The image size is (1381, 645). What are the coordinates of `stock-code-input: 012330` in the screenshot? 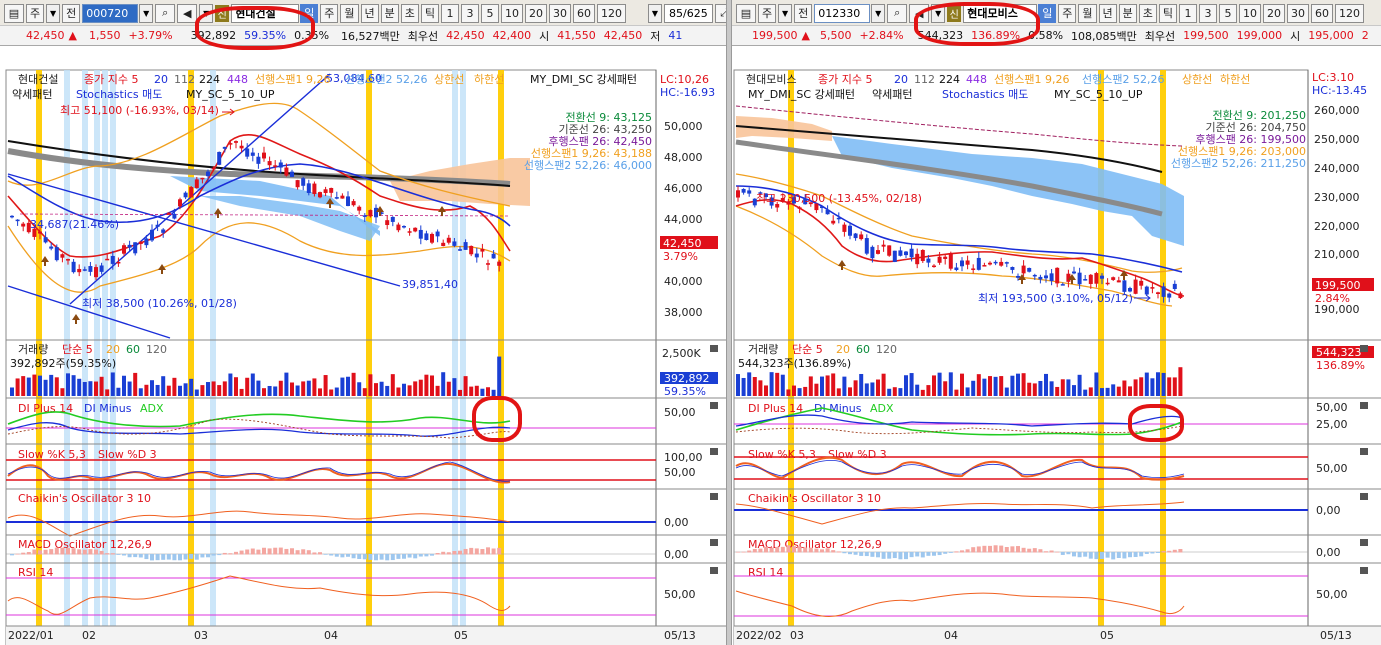 It's located at (842, 13).